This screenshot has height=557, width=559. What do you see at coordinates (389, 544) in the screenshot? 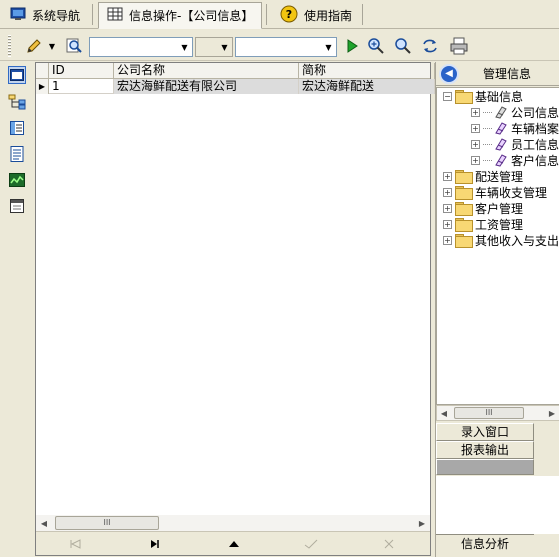
I see `cancel-record-icon` at bounding box center [389, 544].